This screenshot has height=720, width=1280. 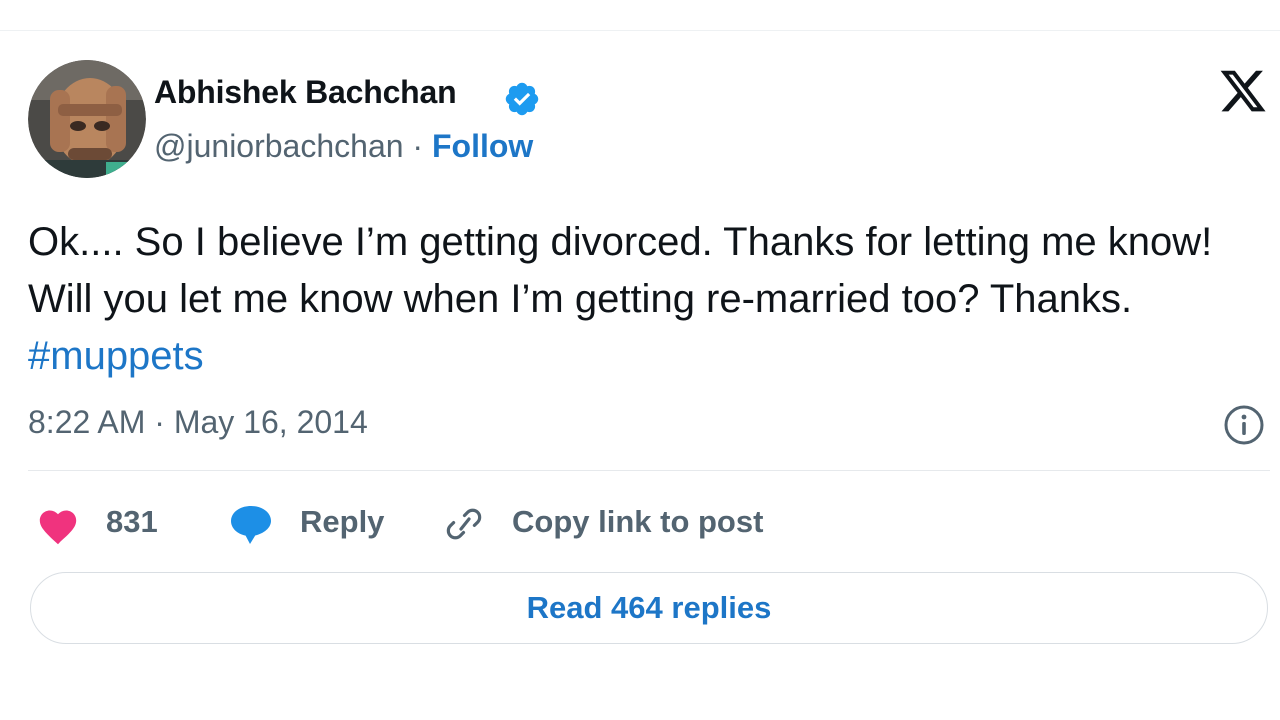 What do you see at coordinates (87, 119) in the screenshot?
I see `avatar` at bounding box center [87, 119].